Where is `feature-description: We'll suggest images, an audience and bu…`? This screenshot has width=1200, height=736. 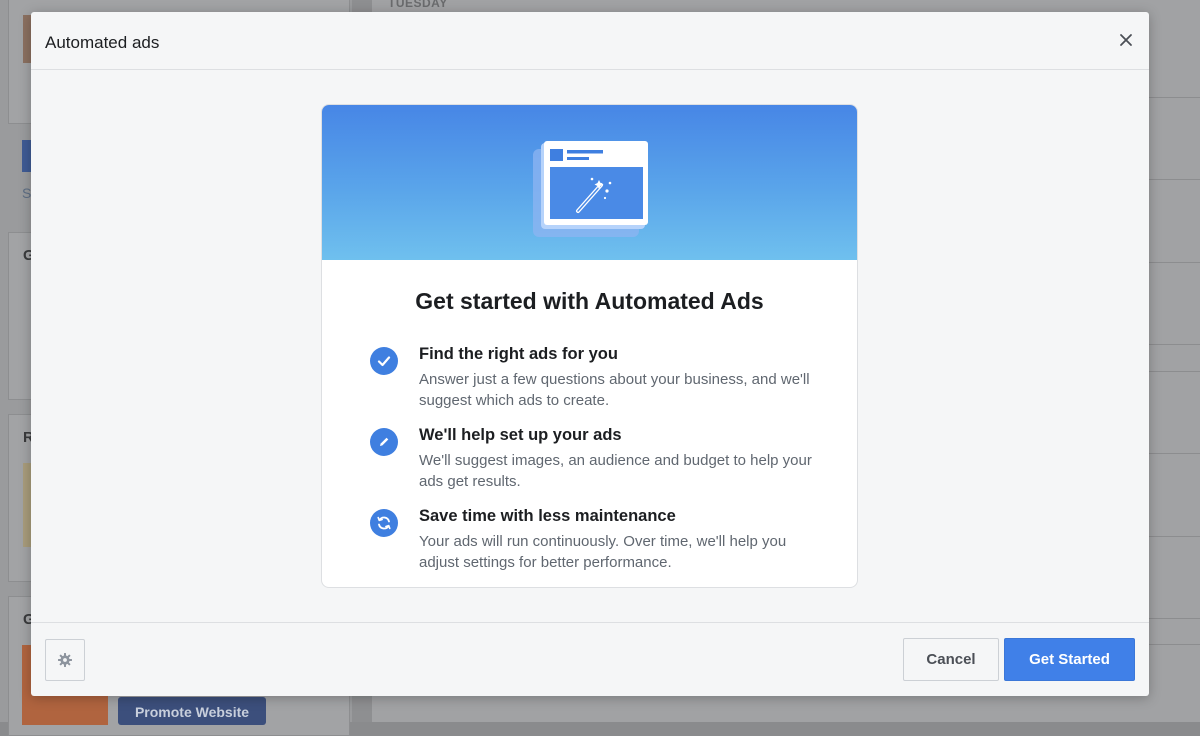
feature-description: We'll suggest images, an audience and bu… is located at coordinates (615, 471).